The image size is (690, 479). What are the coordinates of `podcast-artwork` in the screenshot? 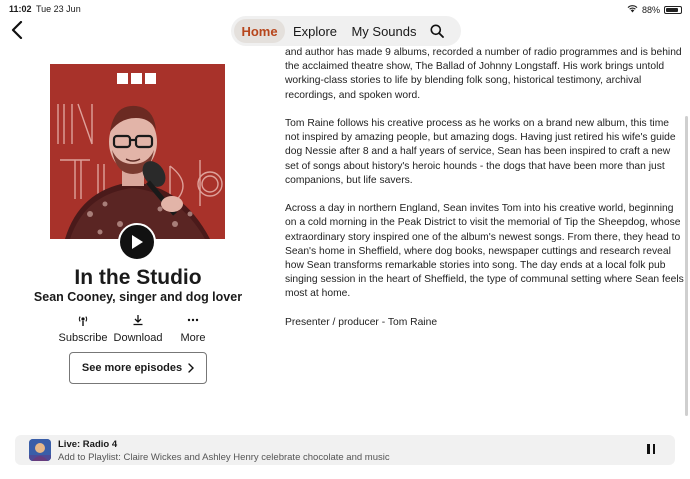 It's located at (137, 151).